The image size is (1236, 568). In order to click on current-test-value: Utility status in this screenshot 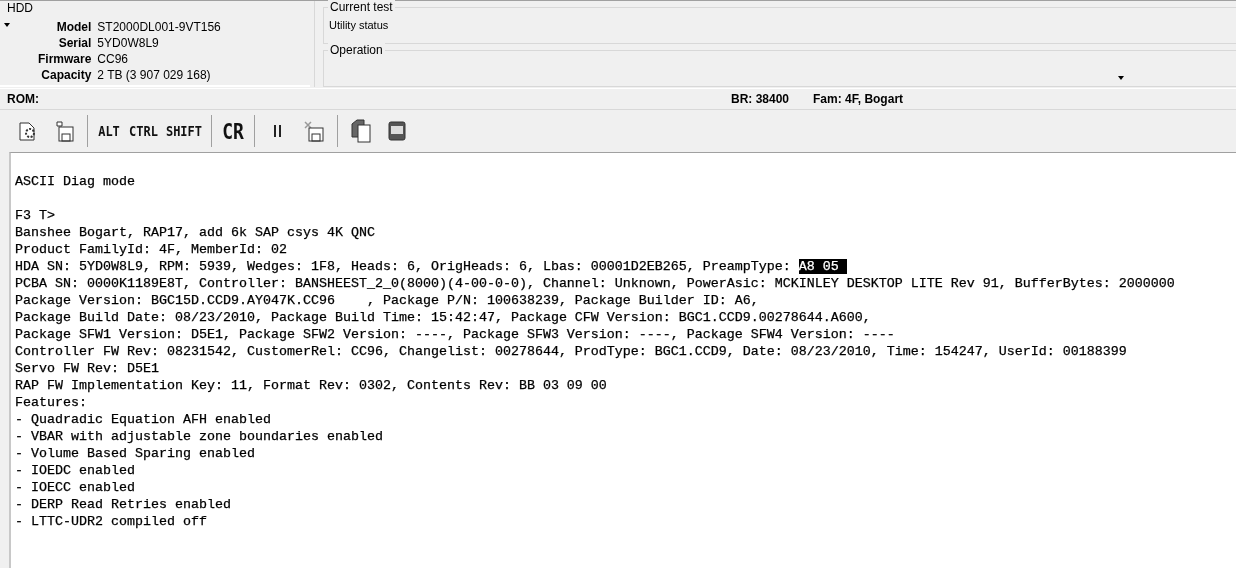, I will do `click(359, 24)`.